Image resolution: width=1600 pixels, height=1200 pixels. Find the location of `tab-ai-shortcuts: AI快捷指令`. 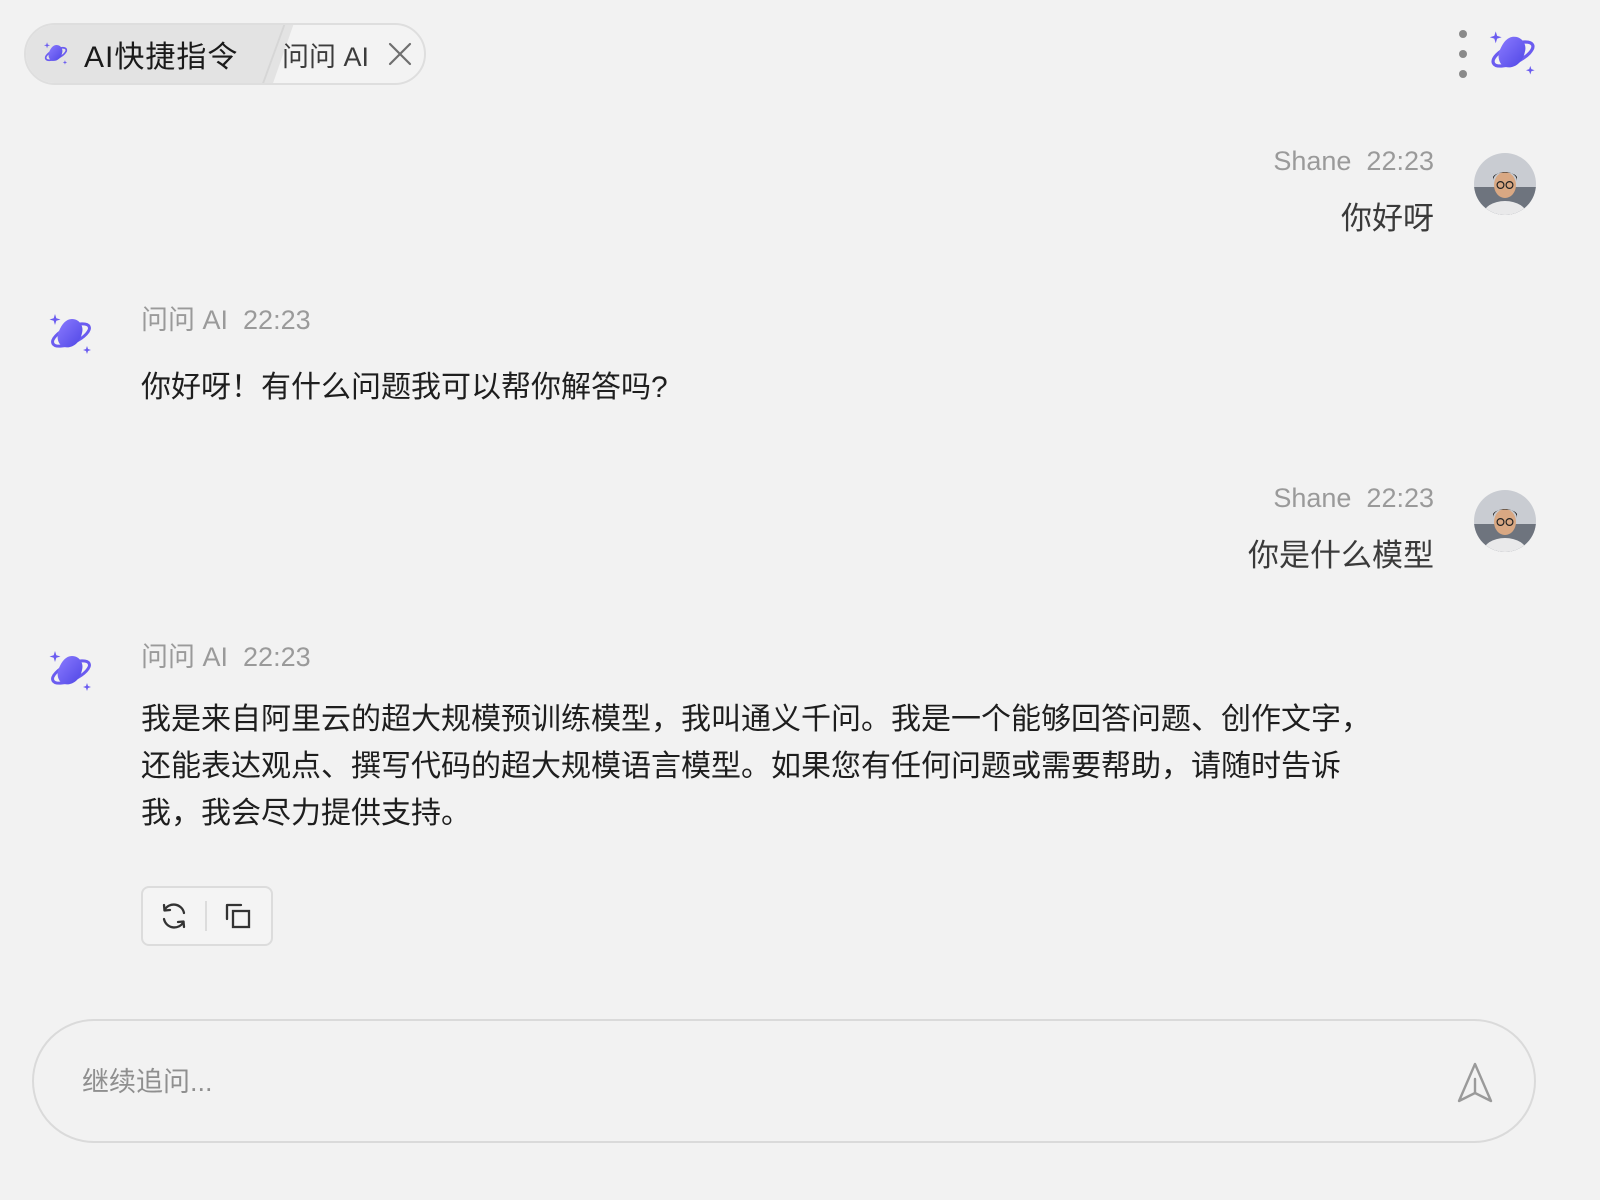

tab-ai-shortcuts: AI快捷指令 is located at coordinates (160, 54).